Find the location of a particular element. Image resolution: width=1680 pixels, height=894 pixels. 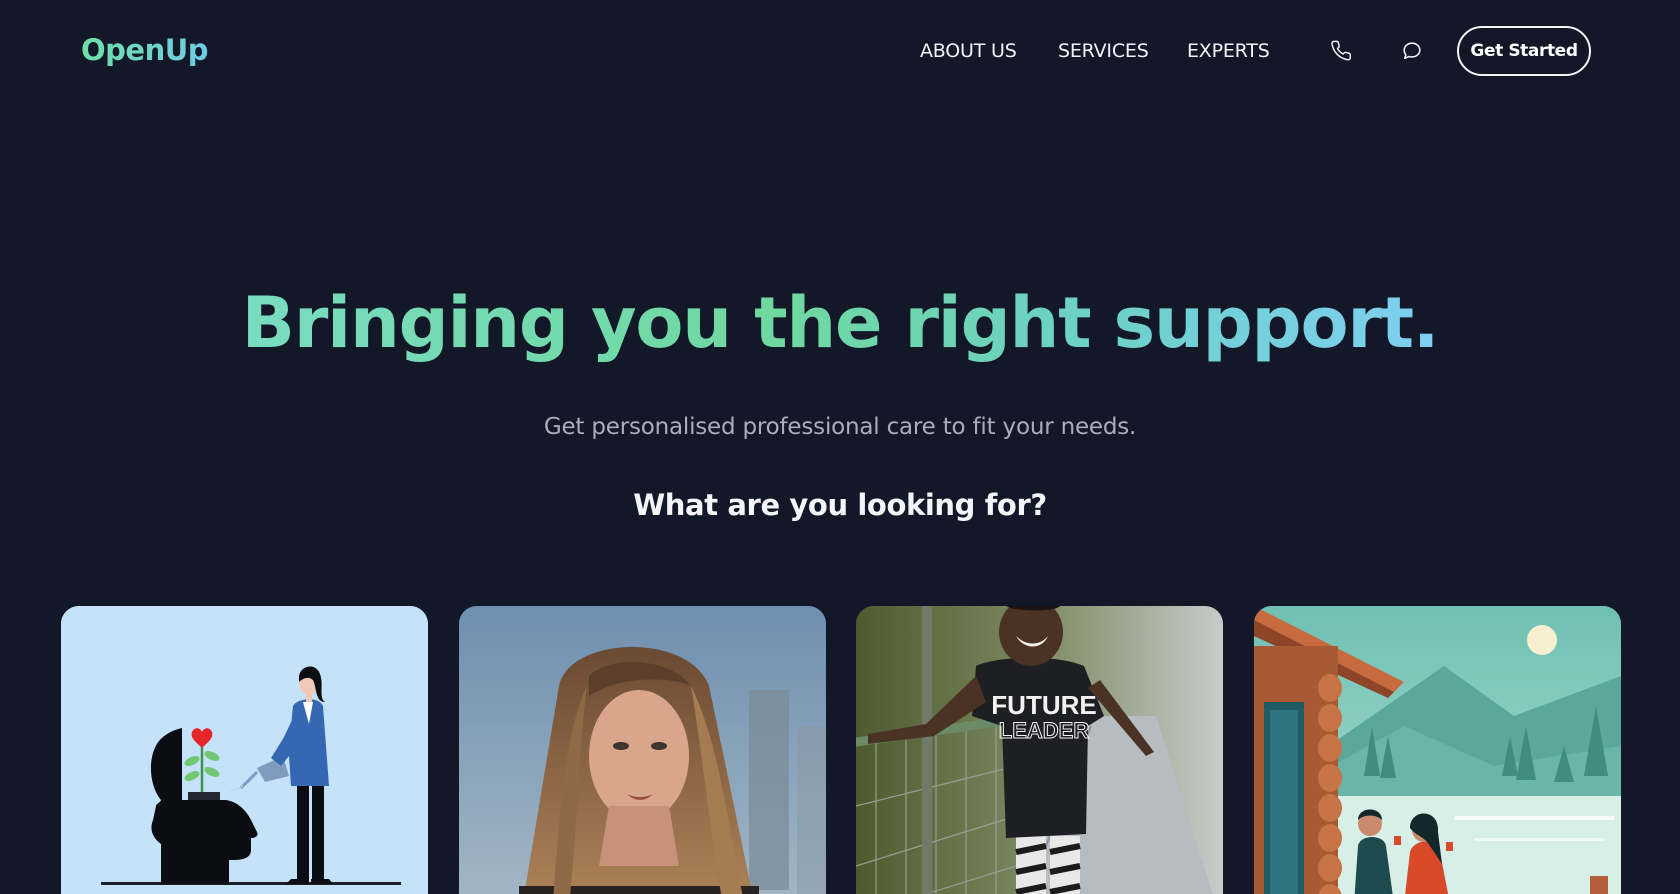

card-illustration-couple is located at coordinates (1437, 750).